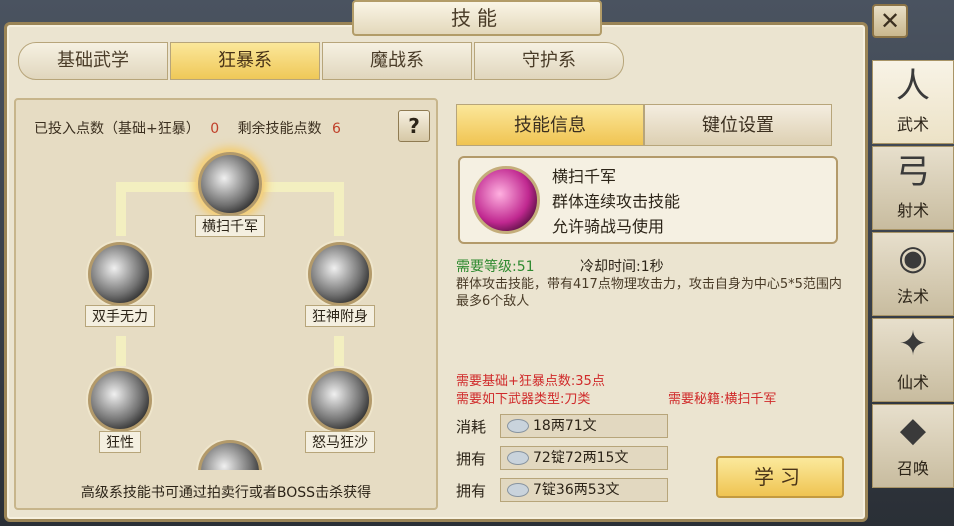  I want to click on required-level: 需要等级:51, so click(495, 267).